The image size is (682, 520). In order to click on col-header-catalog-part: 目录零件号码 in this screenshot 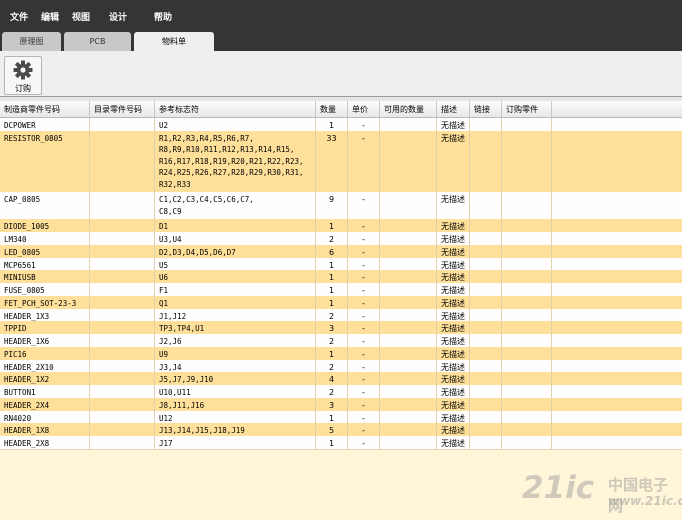, I will do `click(122, 109)`.